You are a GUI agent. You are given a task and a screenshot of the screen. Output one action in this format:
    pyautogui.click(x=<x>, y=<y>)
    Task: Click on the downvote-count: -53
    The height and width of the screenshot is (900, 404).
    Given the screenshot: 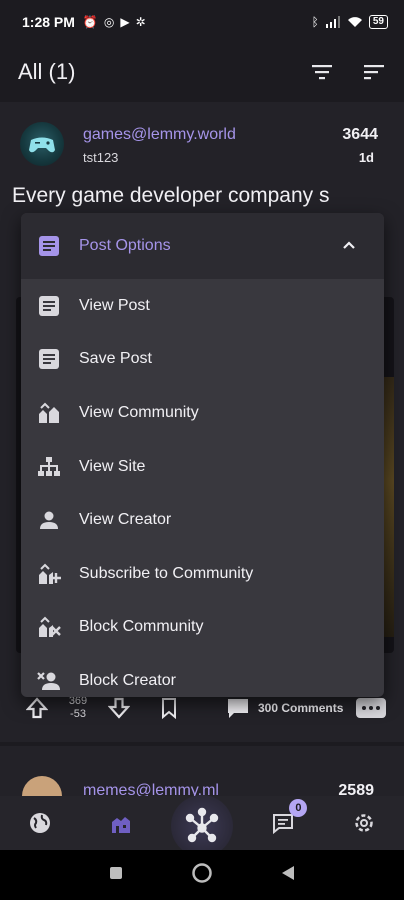 What is the action you would take?
    pyautogui.click(x=78, y=714)
    